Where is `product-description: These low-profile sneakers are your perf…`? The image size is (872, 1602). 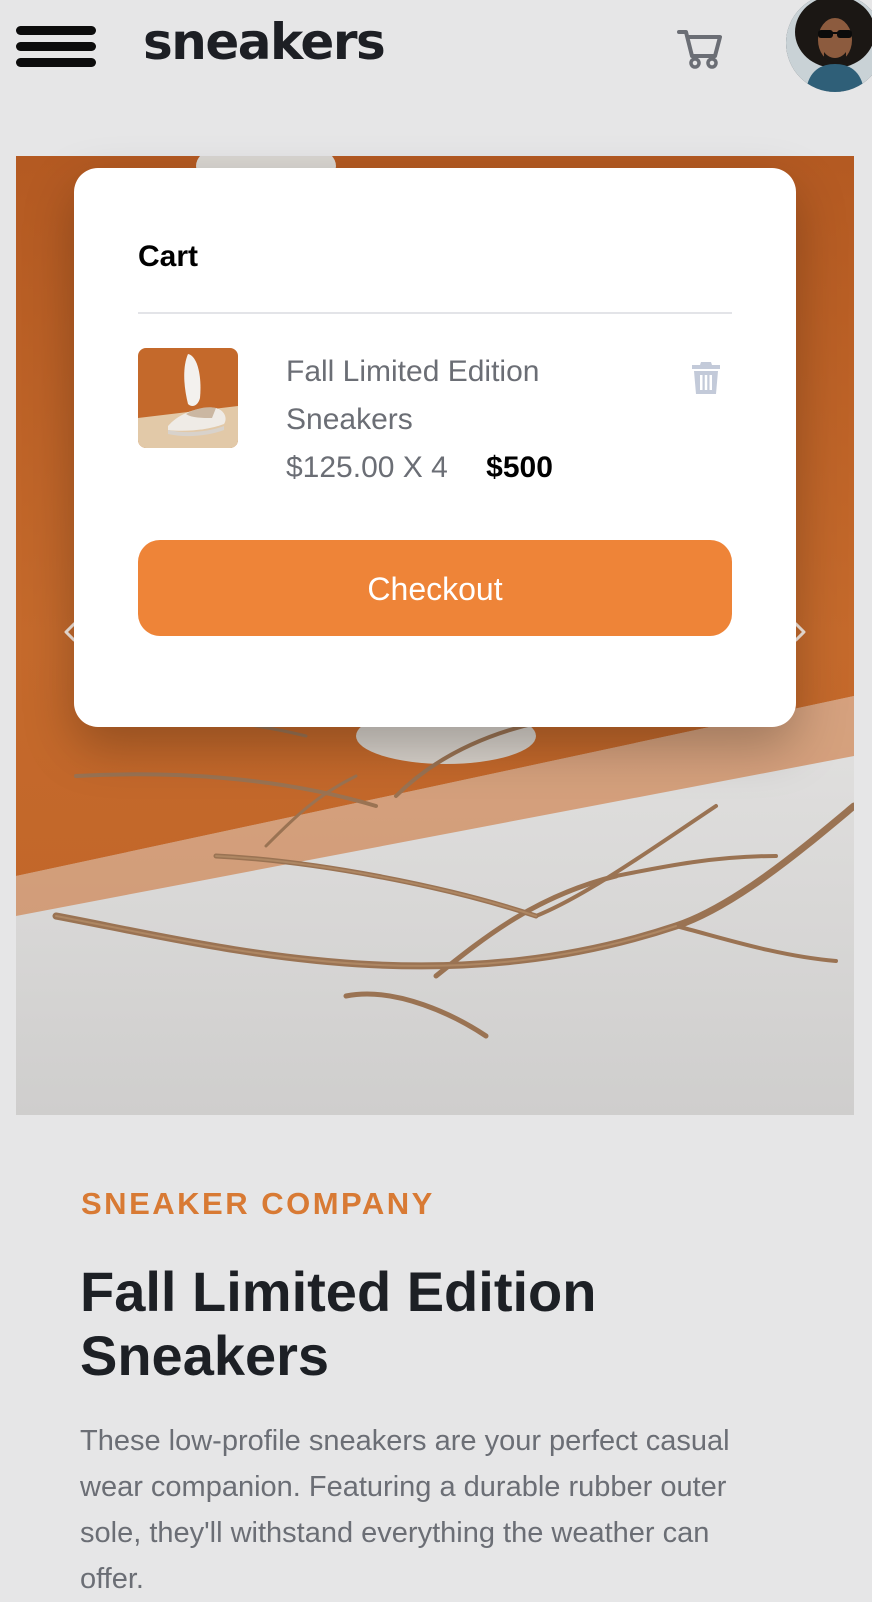
product-description: These low-profile sneakers are your perf… is located at coordinates (405, 1510).